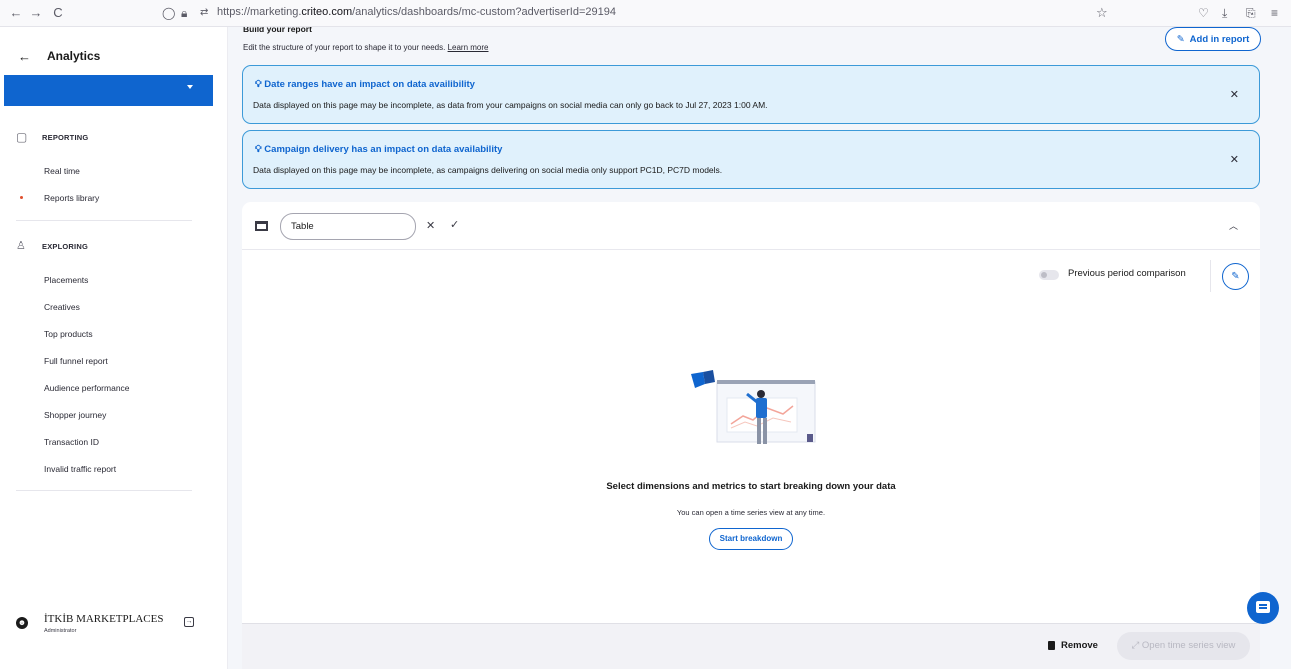 This screenshot has height=669, width=1291. Describe the element at coordinates (80, 469) in the screenshot. I see `sidebar-item-invalid-traffic-report: Invalid traffic report` at that location.